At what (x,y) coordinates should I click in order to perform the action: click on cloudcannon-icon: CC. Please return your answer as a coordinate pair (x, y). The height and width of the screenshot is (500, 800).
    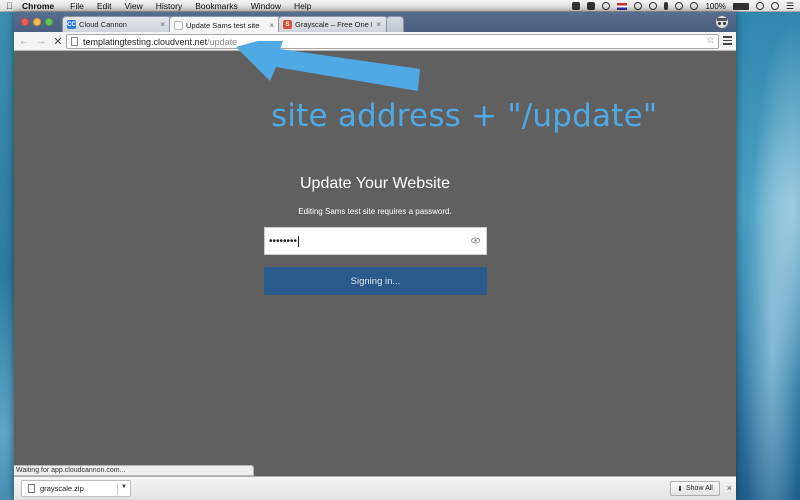
    Looking at the image, I should click on (71, 24).